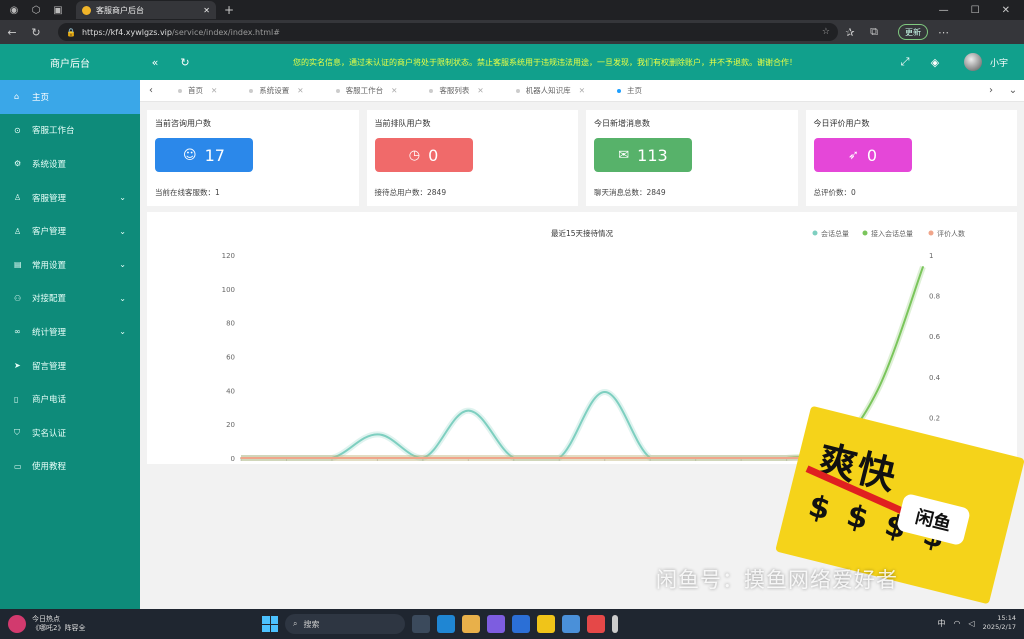 The image size is (1024, 639). What do you see at coordinates (935, 62) in the screenshot?
I see `theme-icon: ◈` at bounding box center [935, 62].